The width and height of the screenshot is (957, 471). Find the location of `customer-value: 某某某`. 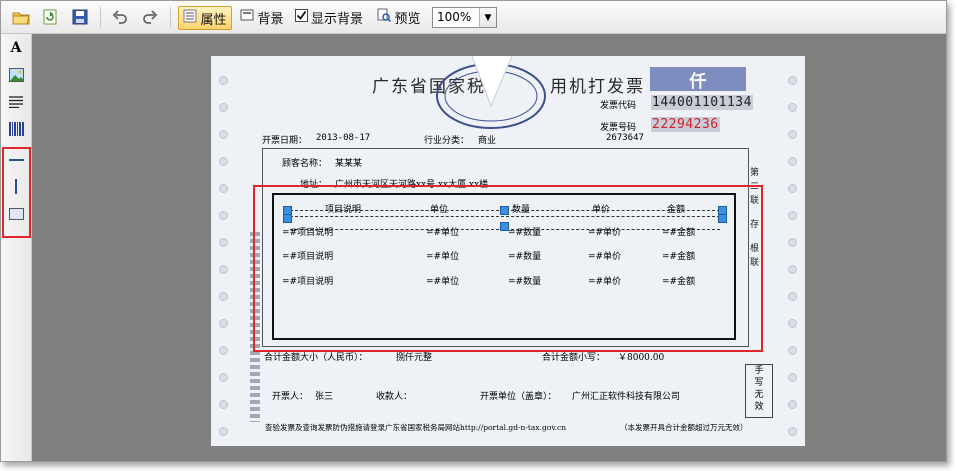

customer-value: 某某某 is located at coordinates (349, 164).